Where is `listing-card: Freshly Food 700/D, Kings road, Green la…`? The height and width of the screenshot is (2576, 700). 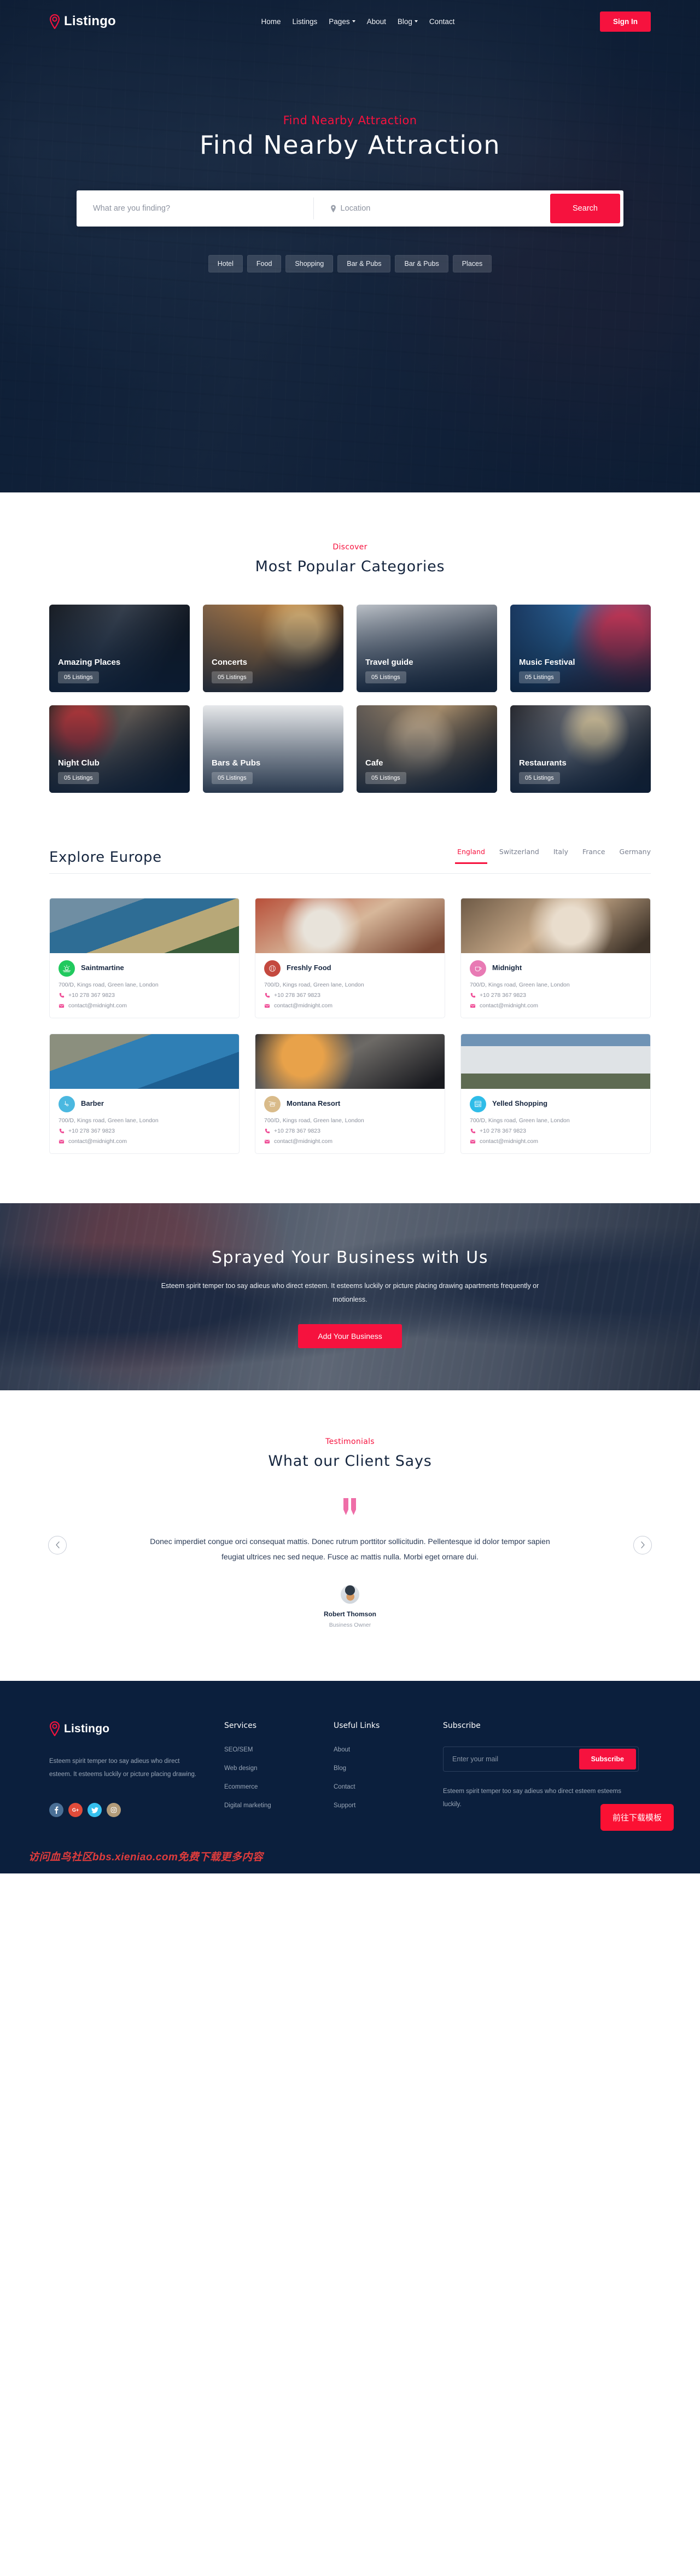 listing-card: Freshly Food 700/D, Kings road, Green la… is located at coordinates (350, 958).